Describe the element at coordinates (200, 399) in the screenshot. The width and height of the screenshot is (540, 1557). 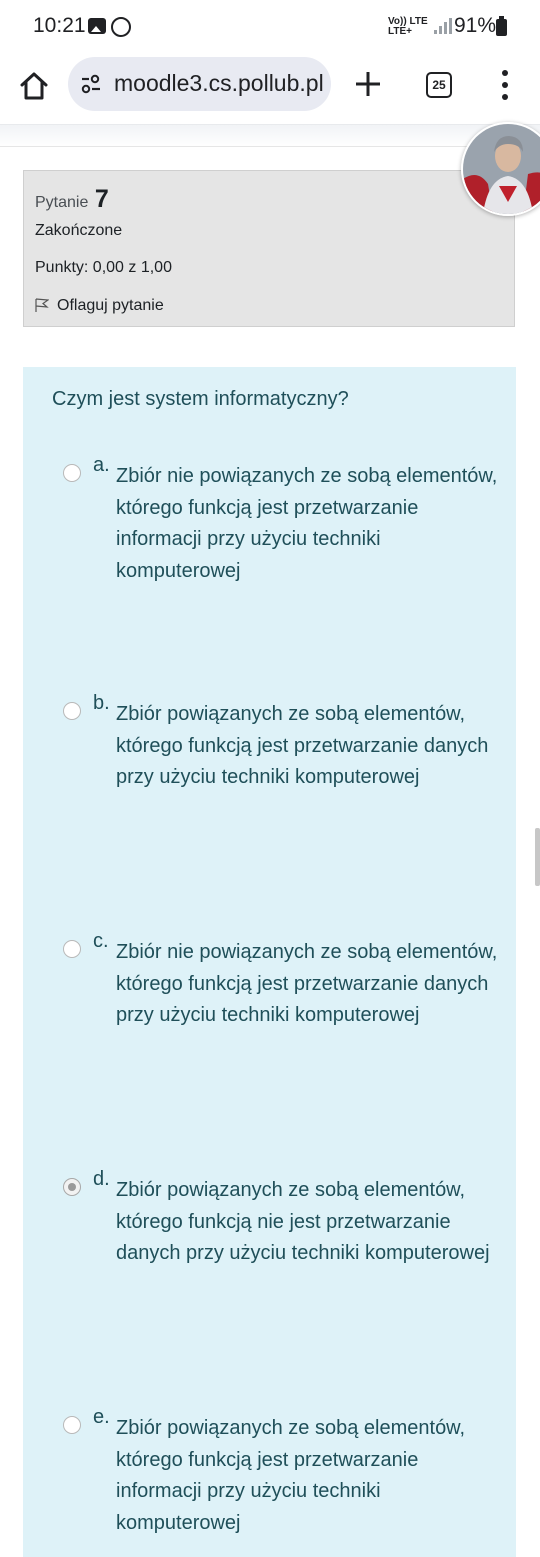
I see `question-text: Czym jest system informatyczny?` at that location.